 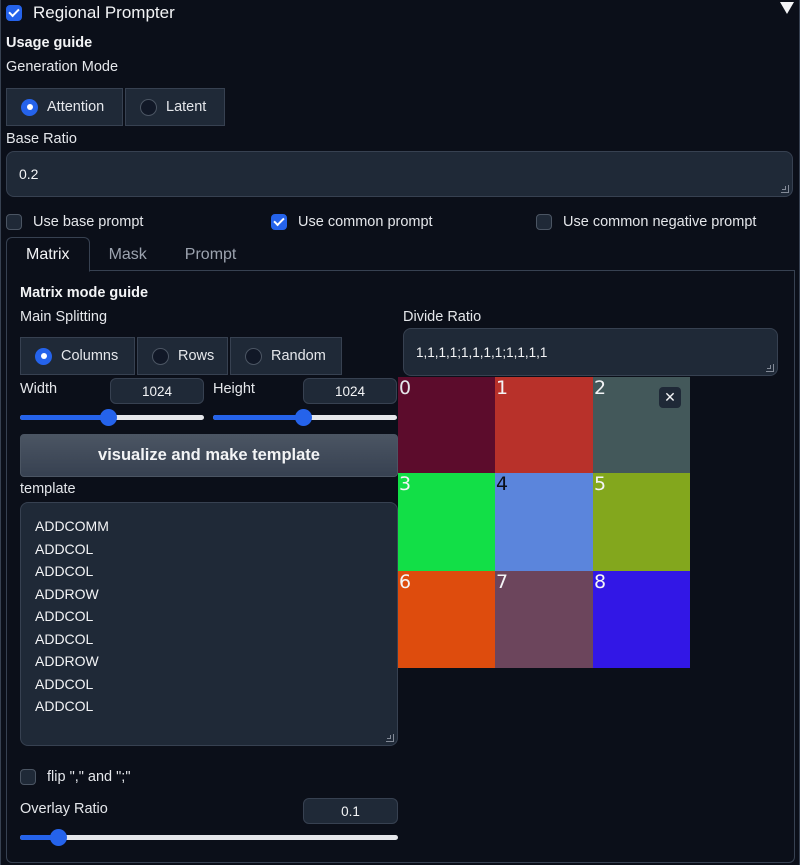 I want to click on use-common-negative-prompt-label: Use common negative prompt, so click(x=660, y=222).